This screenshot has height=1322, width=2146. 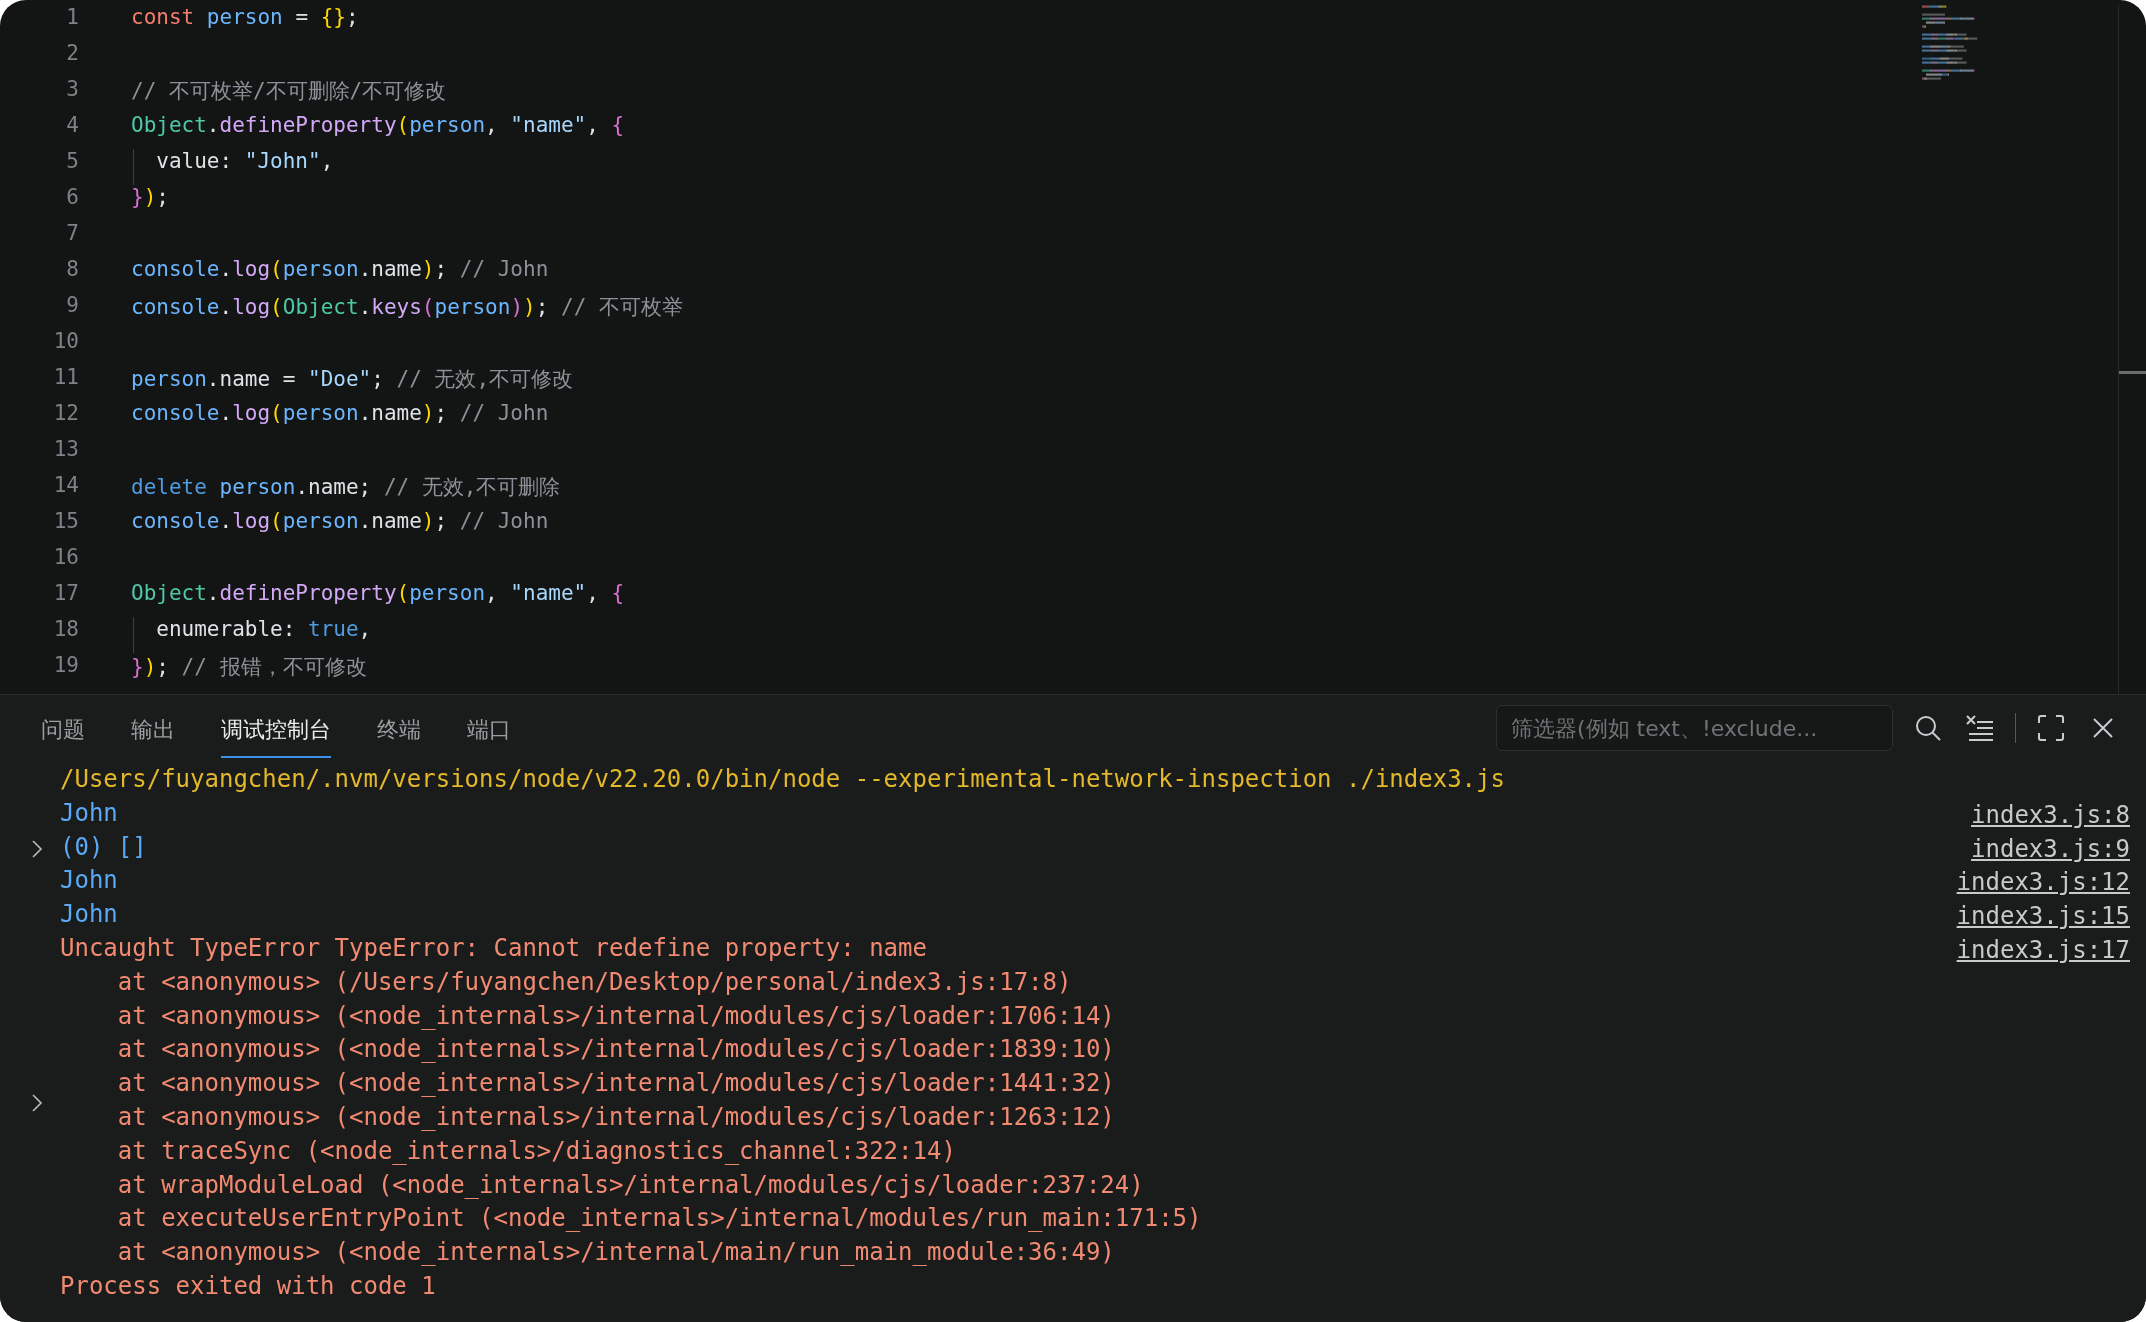 What do you see at coordinates (2043, 883) in the screenshot?
I see `source-link: index3.js:12` at bounding box center [2043, 883].